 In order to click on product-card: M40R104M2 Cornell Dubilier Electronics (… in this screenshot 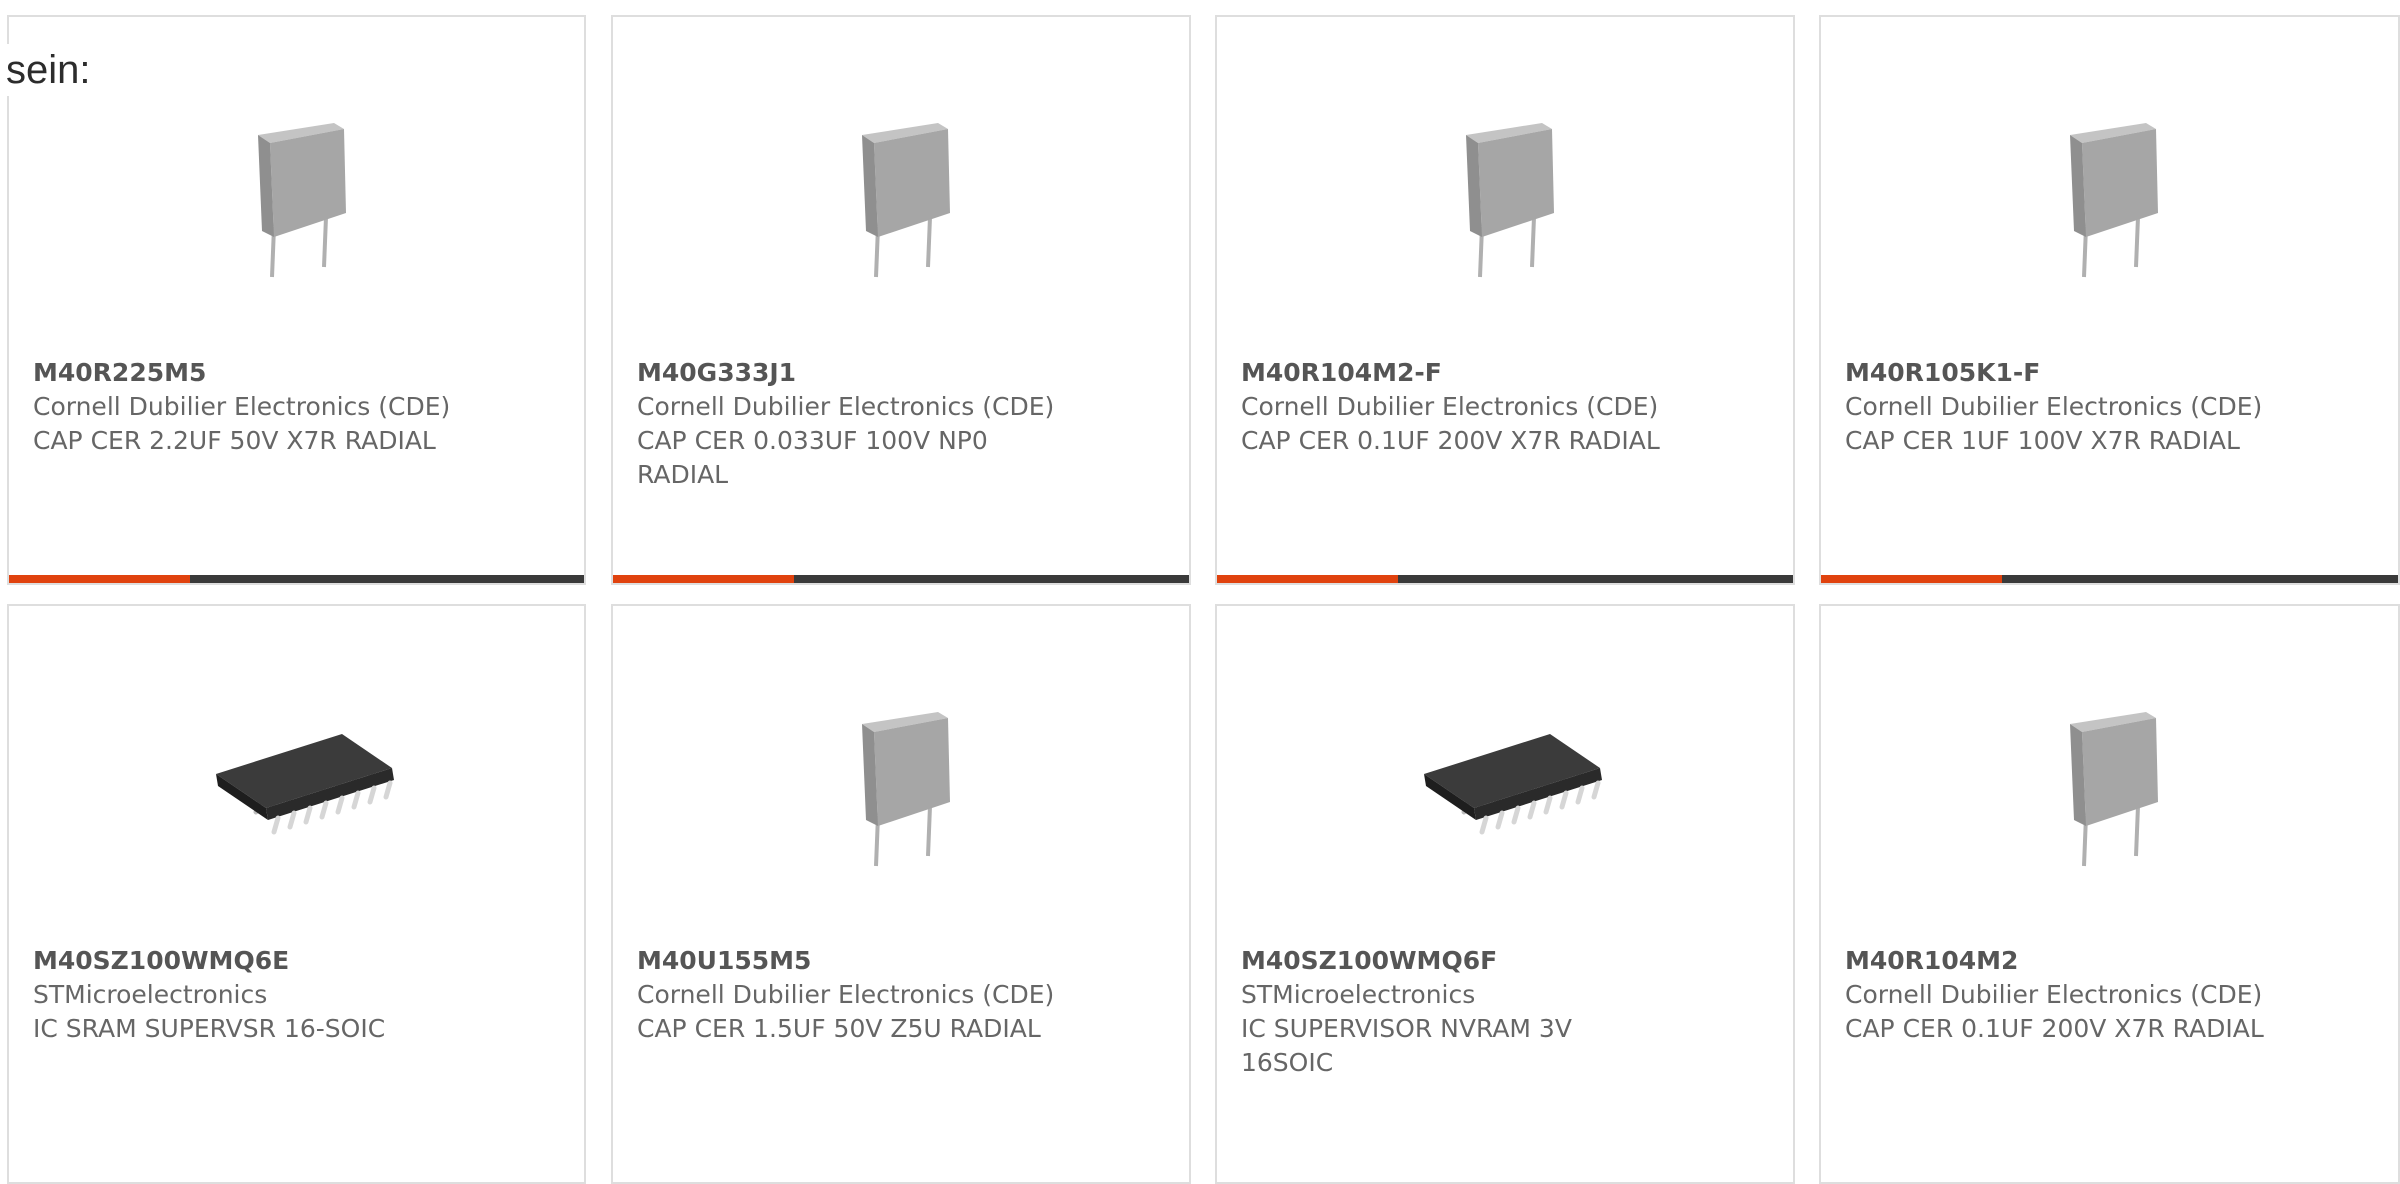, I will do `click(2109, 894)`.